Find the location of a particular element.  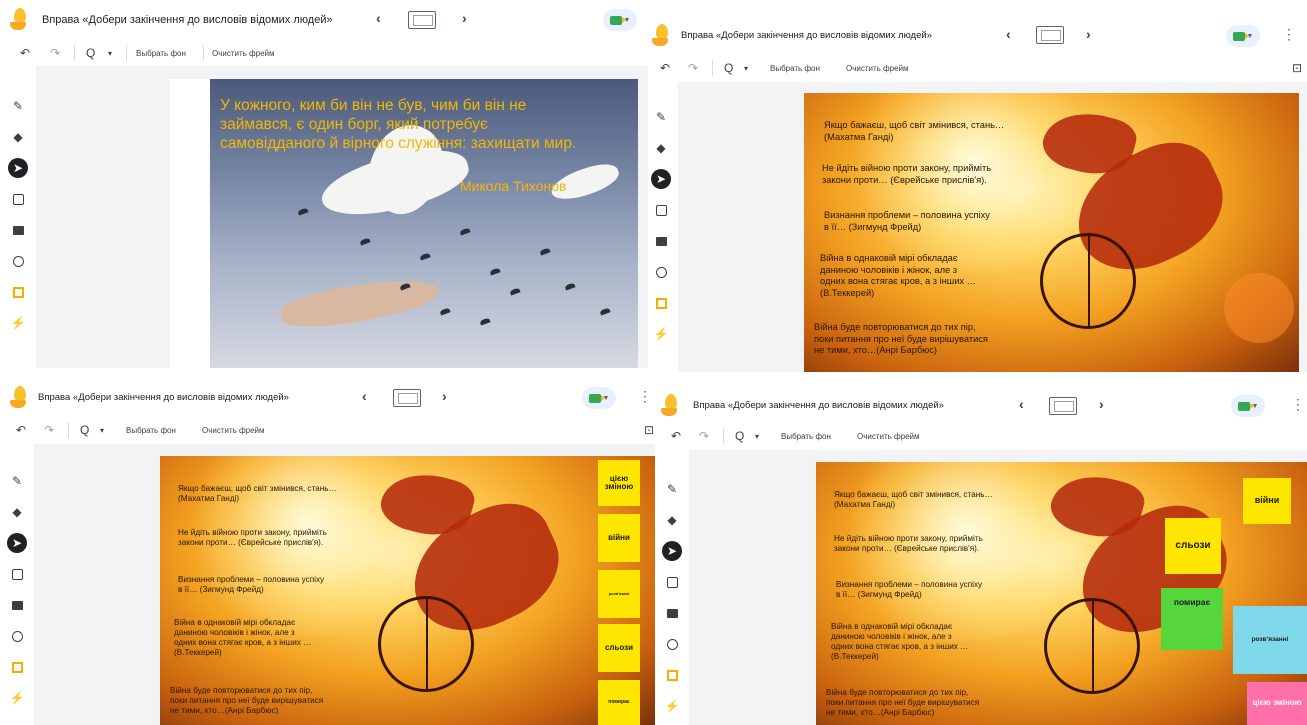

sticky-note: розв'язанні is located at coordinates (1270, 640).